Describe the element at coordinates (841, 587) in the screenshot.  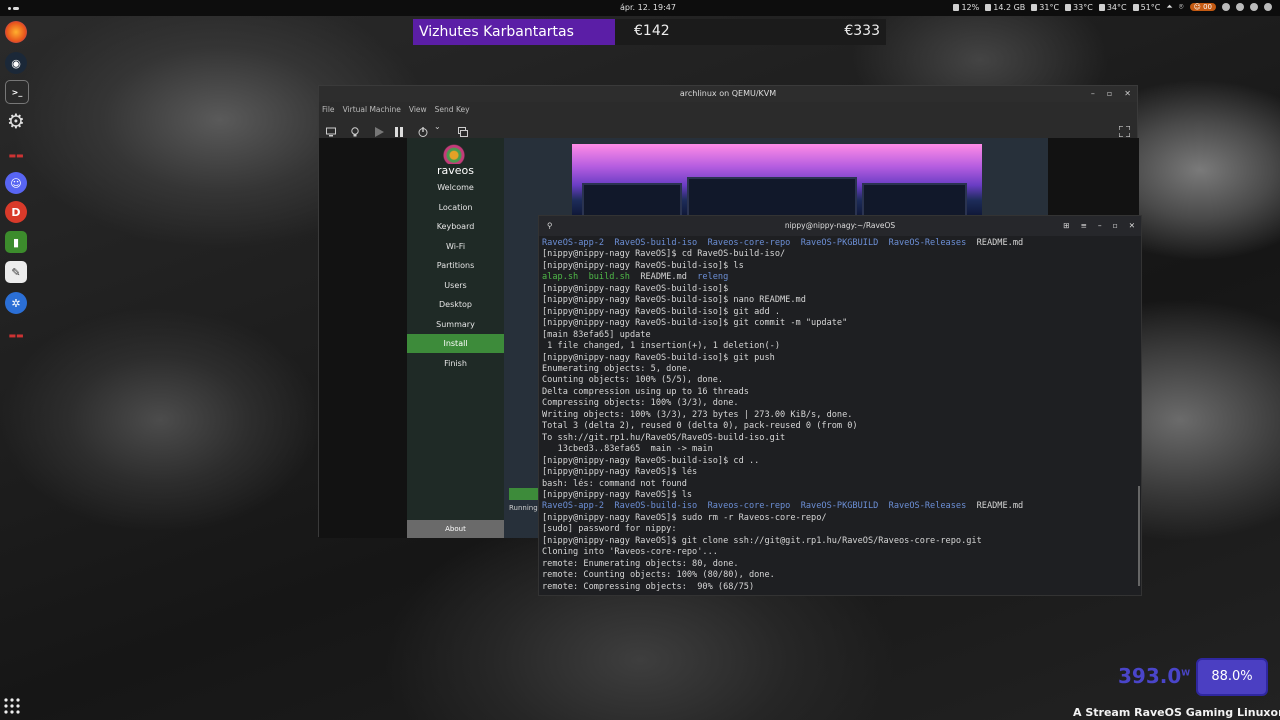
I see `terminal-line: remote: Compressing objects: 90% (68/75)` at that location.